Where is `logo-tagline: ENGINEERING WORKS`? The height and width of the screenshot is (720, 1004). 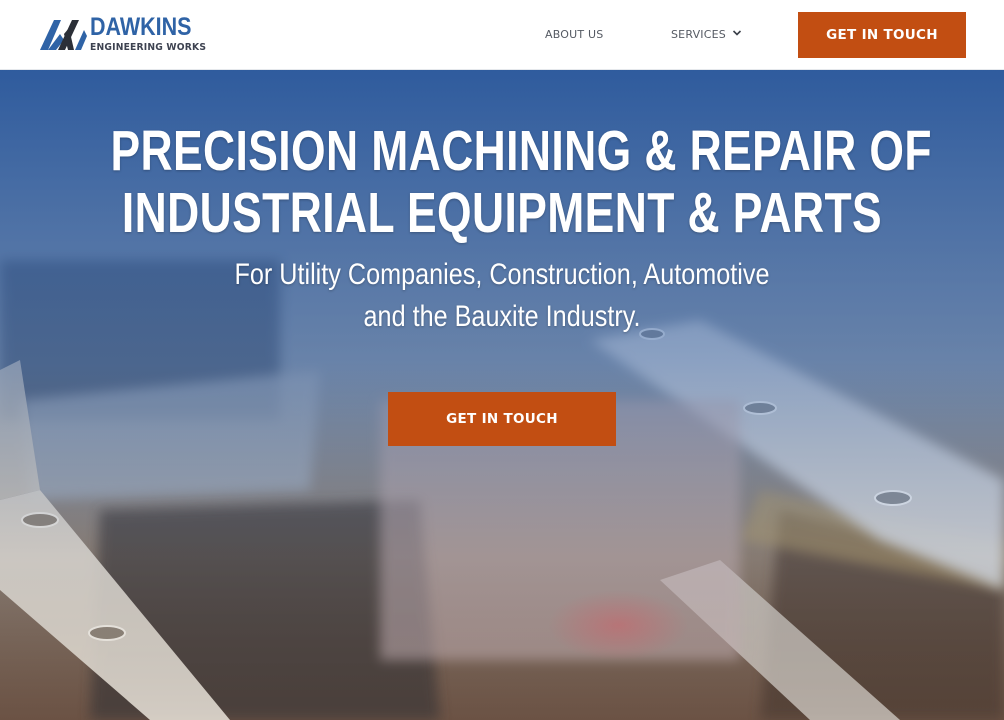
logo-tagline: ENGINEERING WORKS is located at coordinates (148, 47).